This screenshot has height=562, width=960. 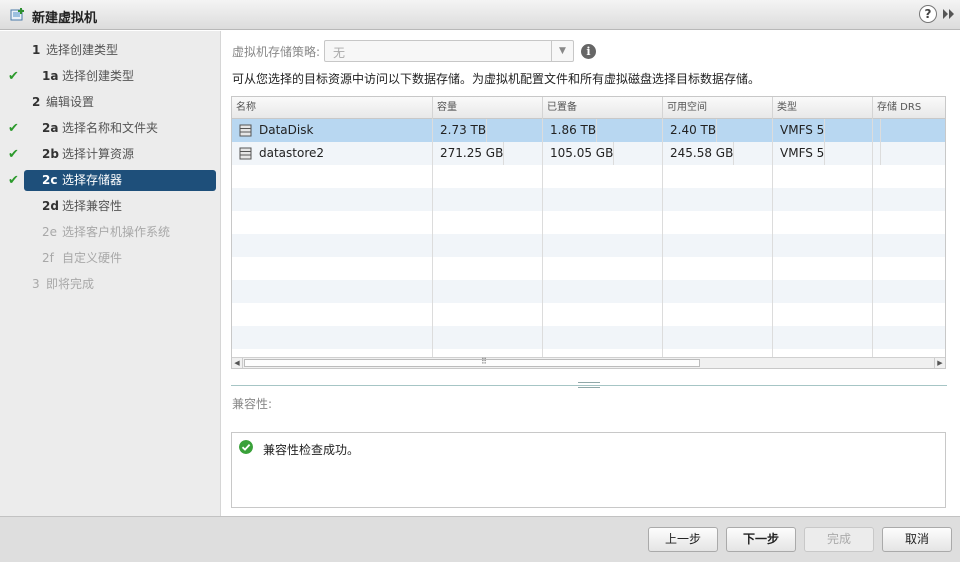 I want to click on step-label: 自定义硬件, so click(x=92, y=258).